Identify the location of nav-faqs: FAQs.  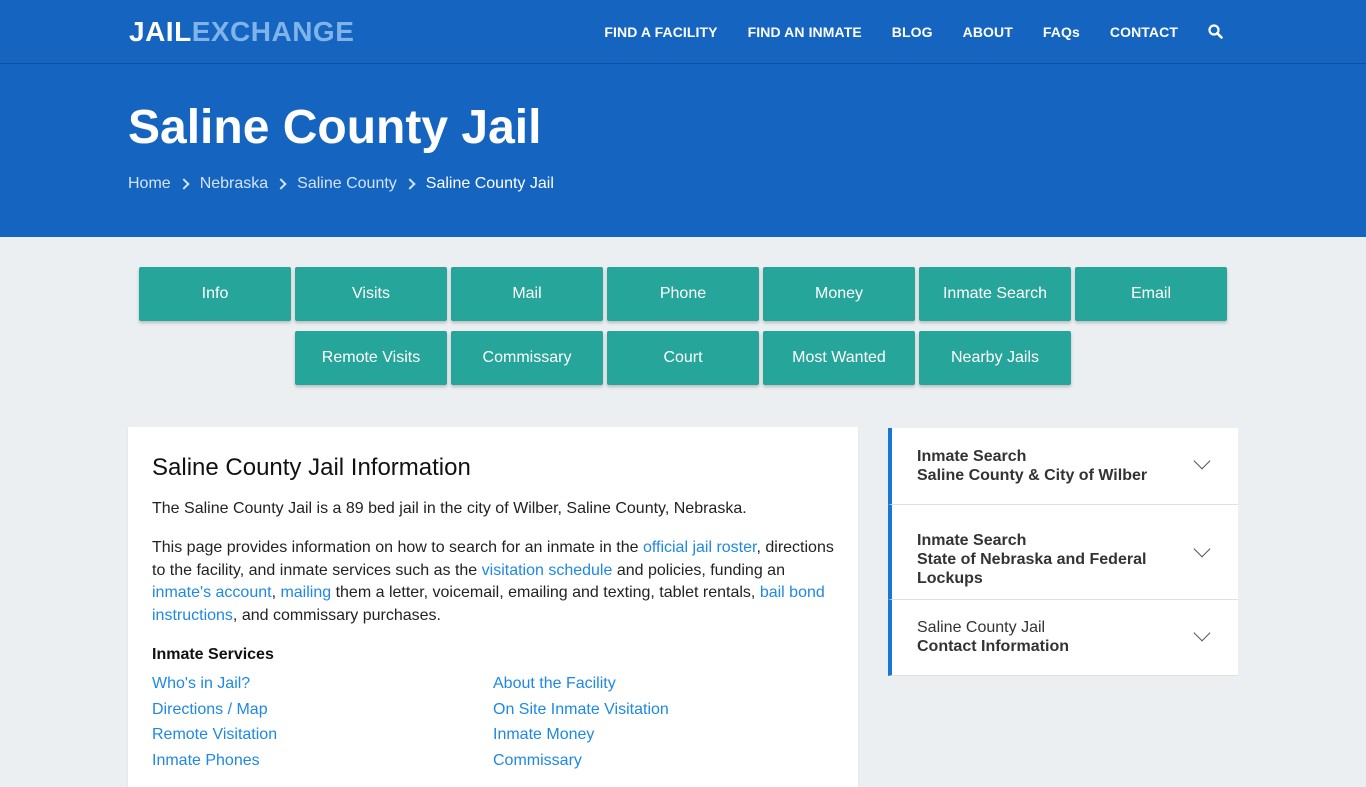
(1061, 32).